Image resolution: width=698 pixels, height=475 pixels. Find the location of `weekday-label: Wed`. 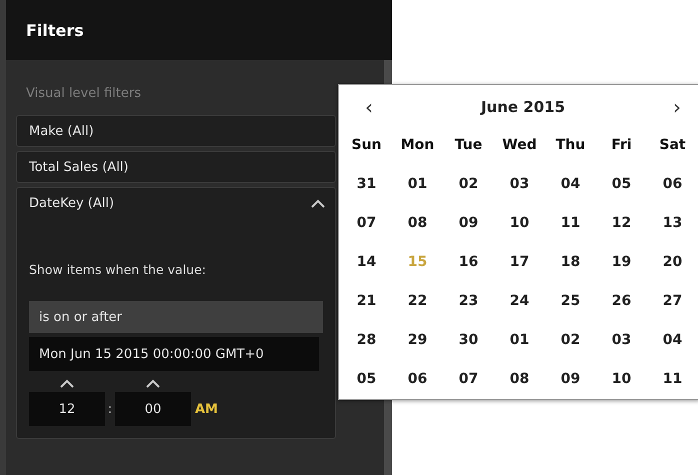

weekday-label: Wed is located at coordinates (519, 144).